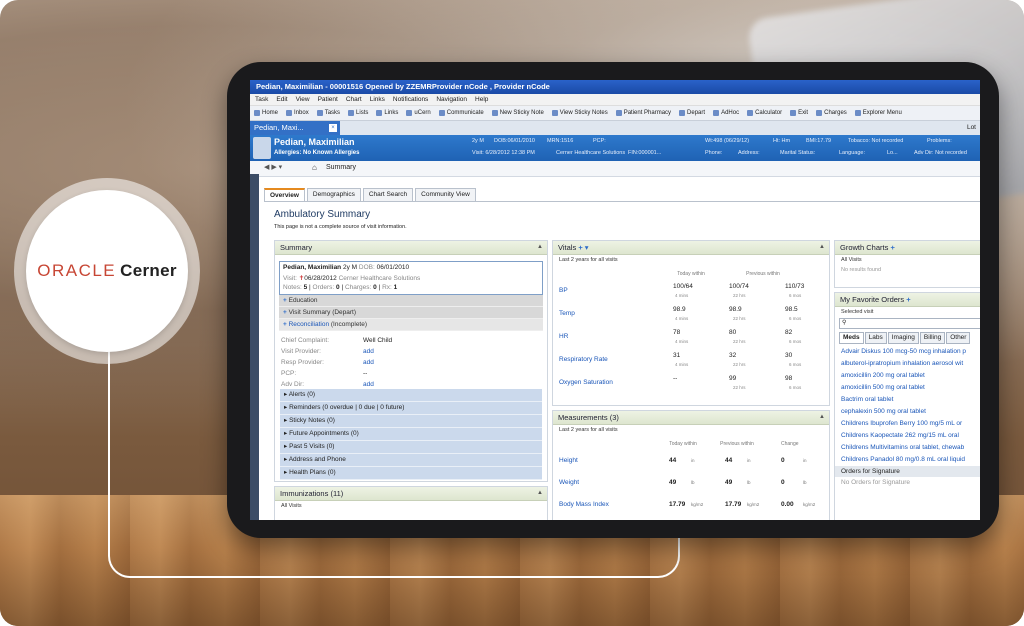 The image size is (1024, 626). What do you see at coordinates (739, 387) in the screenshot?
I see `vital-sub: 22 hrs` at bounding box center [739, 387].